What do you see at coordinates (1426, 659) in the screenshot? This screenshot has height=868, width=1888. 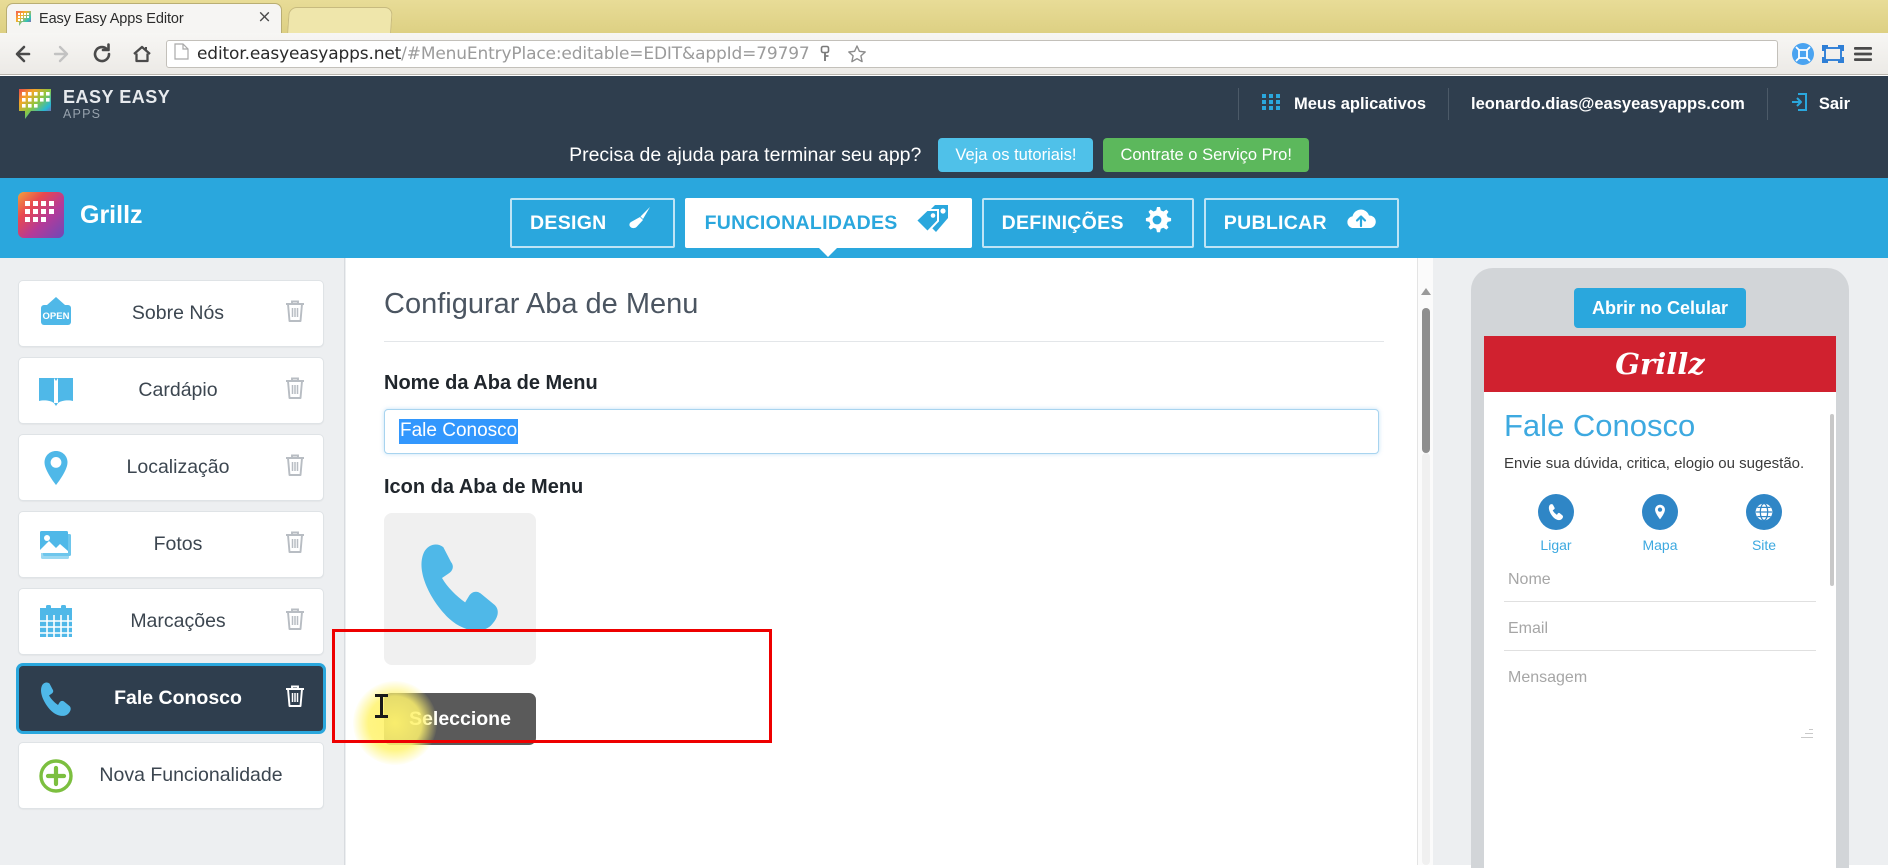 I see `scrollbar-track` at bounding box center [1426, 659].